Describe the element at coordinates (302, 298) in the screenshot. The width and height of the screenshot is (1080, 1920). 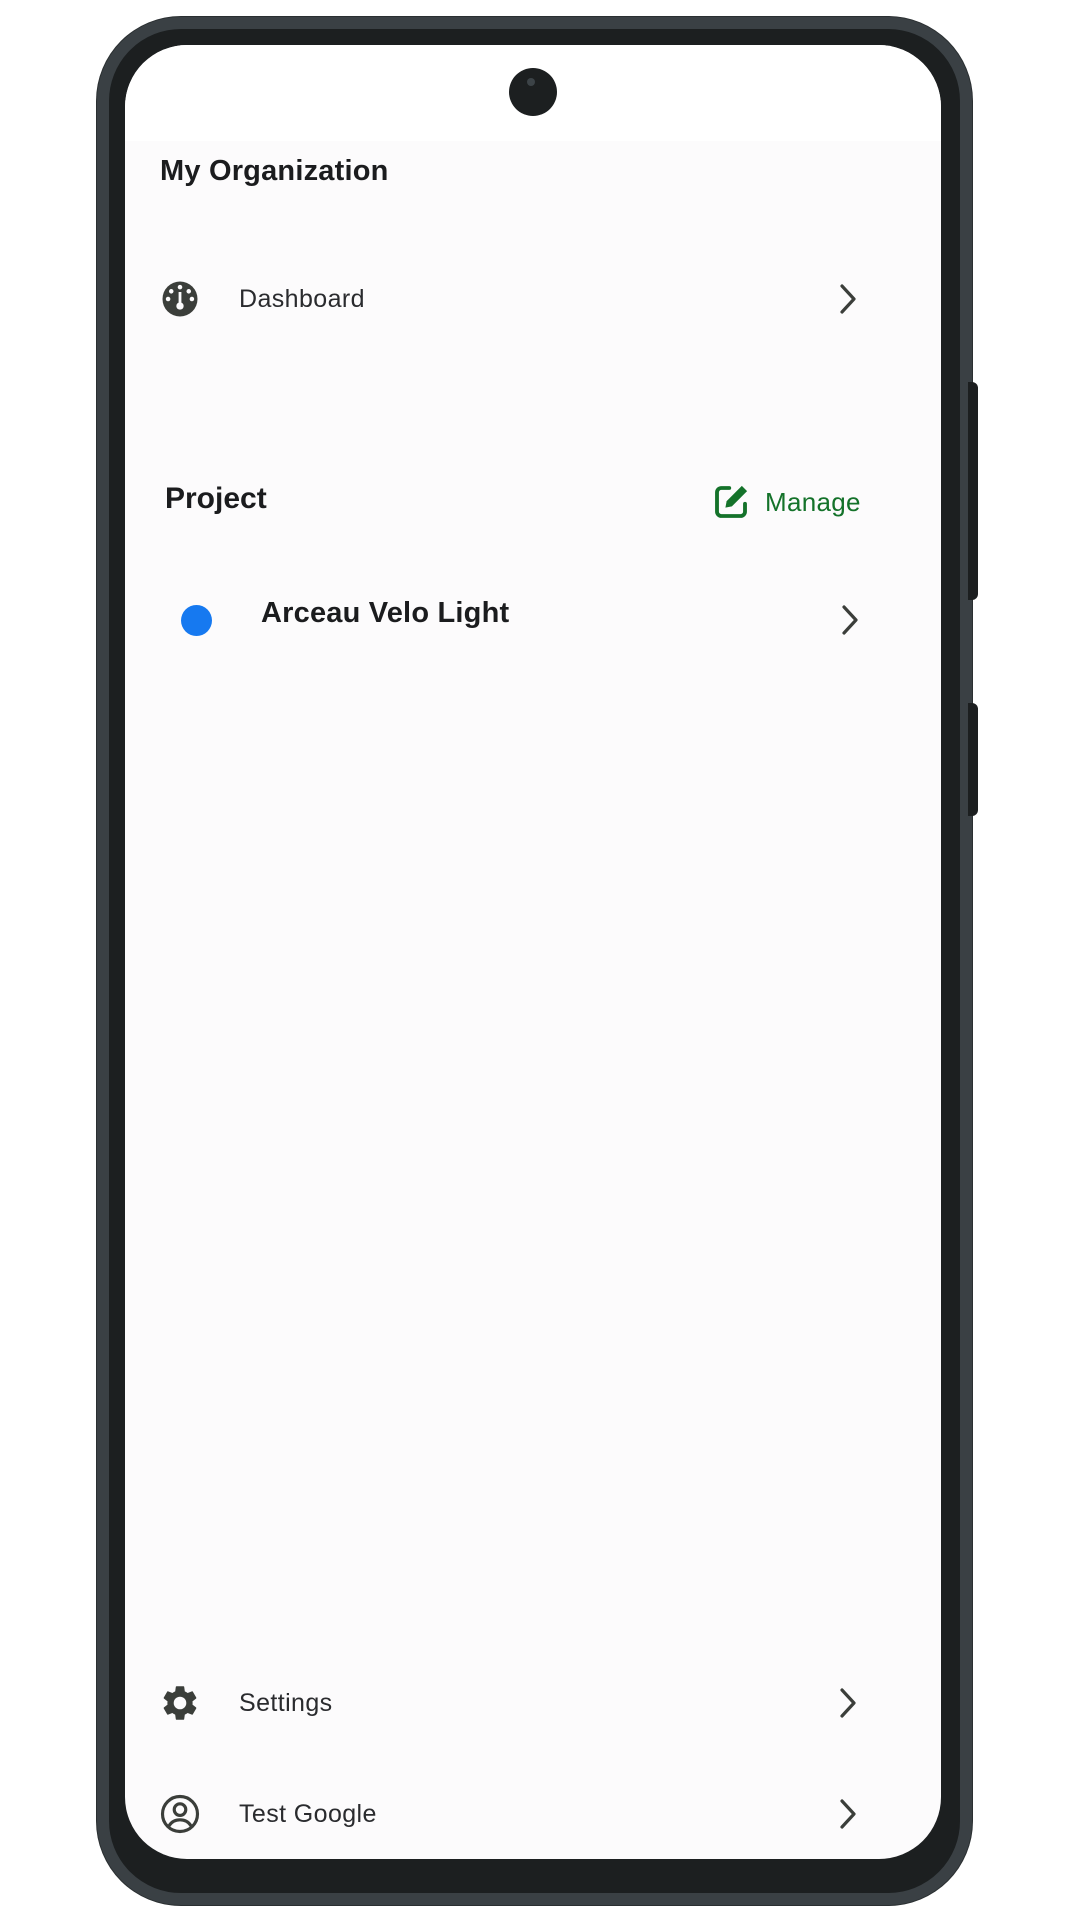
I see `dashboard-label: Dashboard` at that location.